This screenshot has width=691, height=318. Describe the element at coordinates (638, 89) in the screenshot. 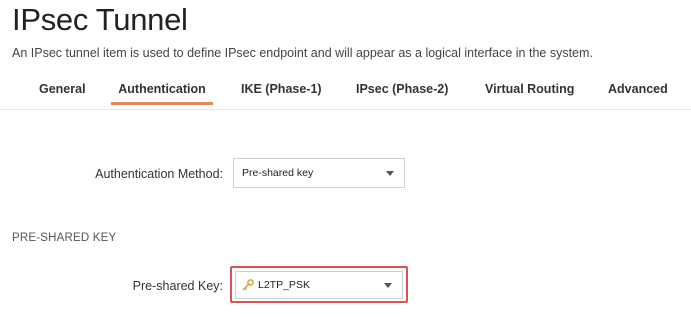

I see `tab-advanced: Advanced` at that location.